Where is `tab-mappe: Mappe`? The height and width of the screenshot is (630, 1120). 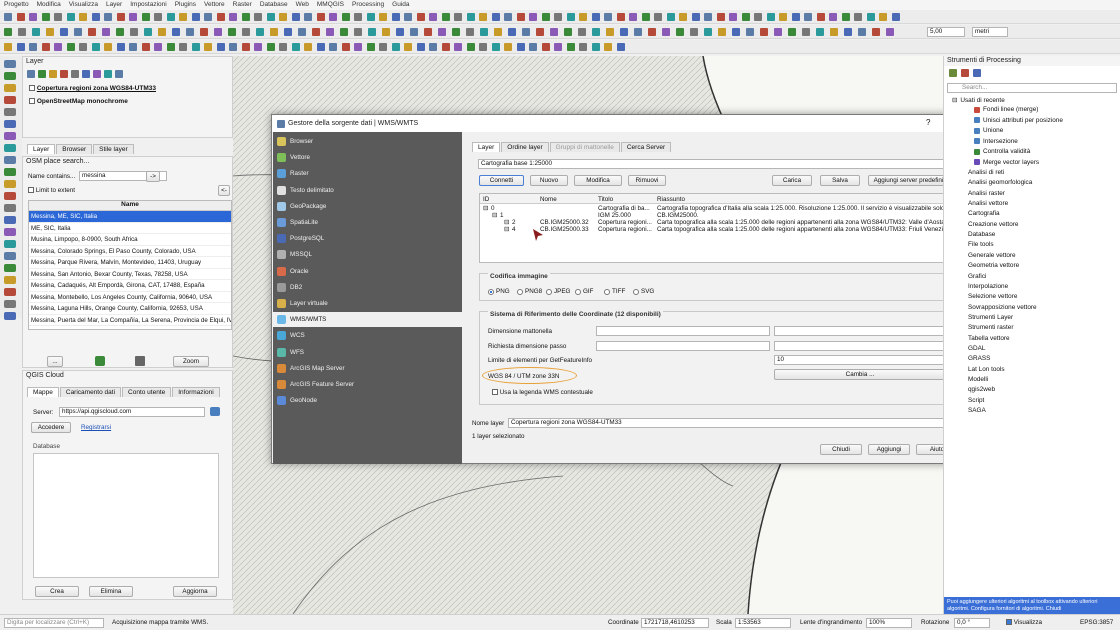 tab-mappe: Mappe is located at coordinates (43, 392).